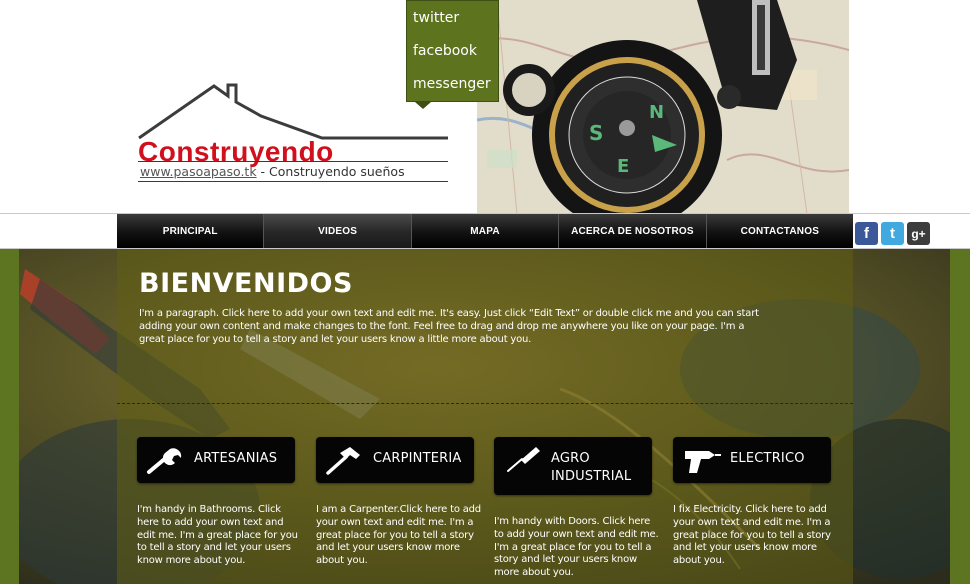 This screenshot has width=970, height=584. Describe the element at coordinates (338, 231) in the screenshot. I see `nav-item-videos: VIDEOS` at that location.